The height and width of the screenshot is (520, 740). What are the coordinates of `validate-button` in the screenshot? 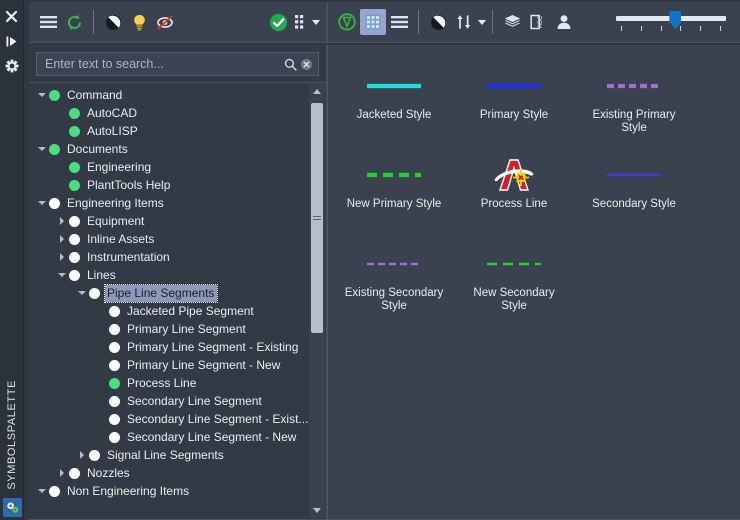 It's located at (278, 22).